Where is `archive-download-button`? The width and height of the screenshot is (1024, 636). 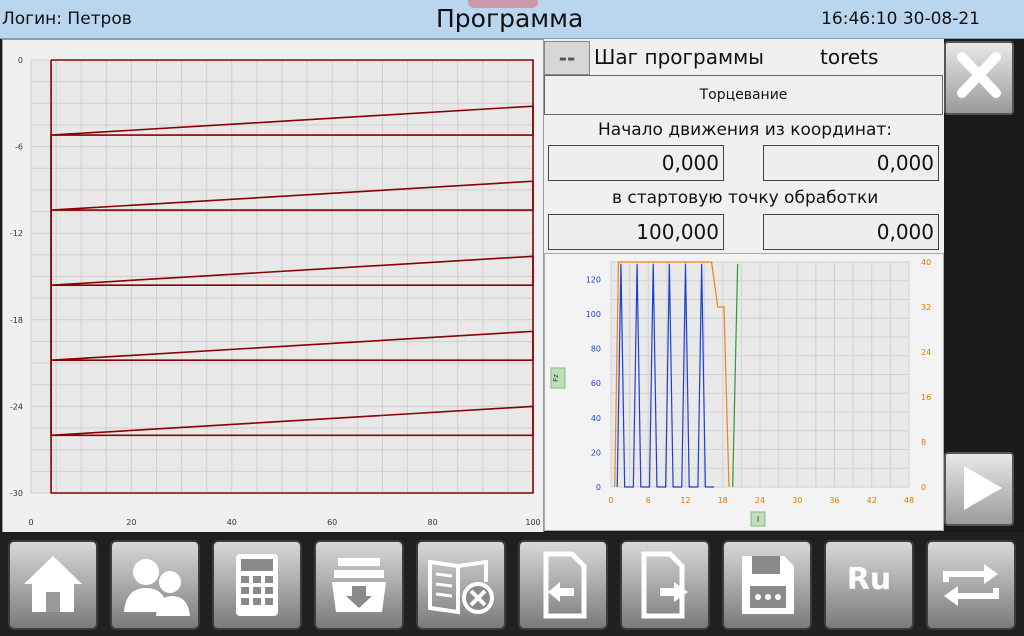
archive-download-button is located at coordinates (359, 585).